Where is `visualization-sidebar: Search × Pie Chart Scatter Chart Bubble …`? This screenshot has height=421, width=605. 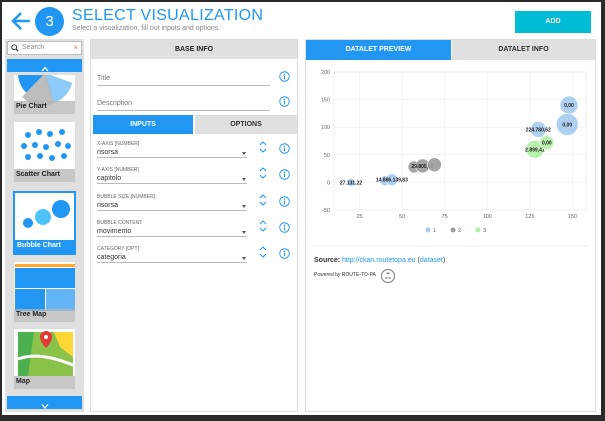
visualization-sidebar: Search × Pie Chart Scatter Chart Bubble … is located at coordinates (44, 225).